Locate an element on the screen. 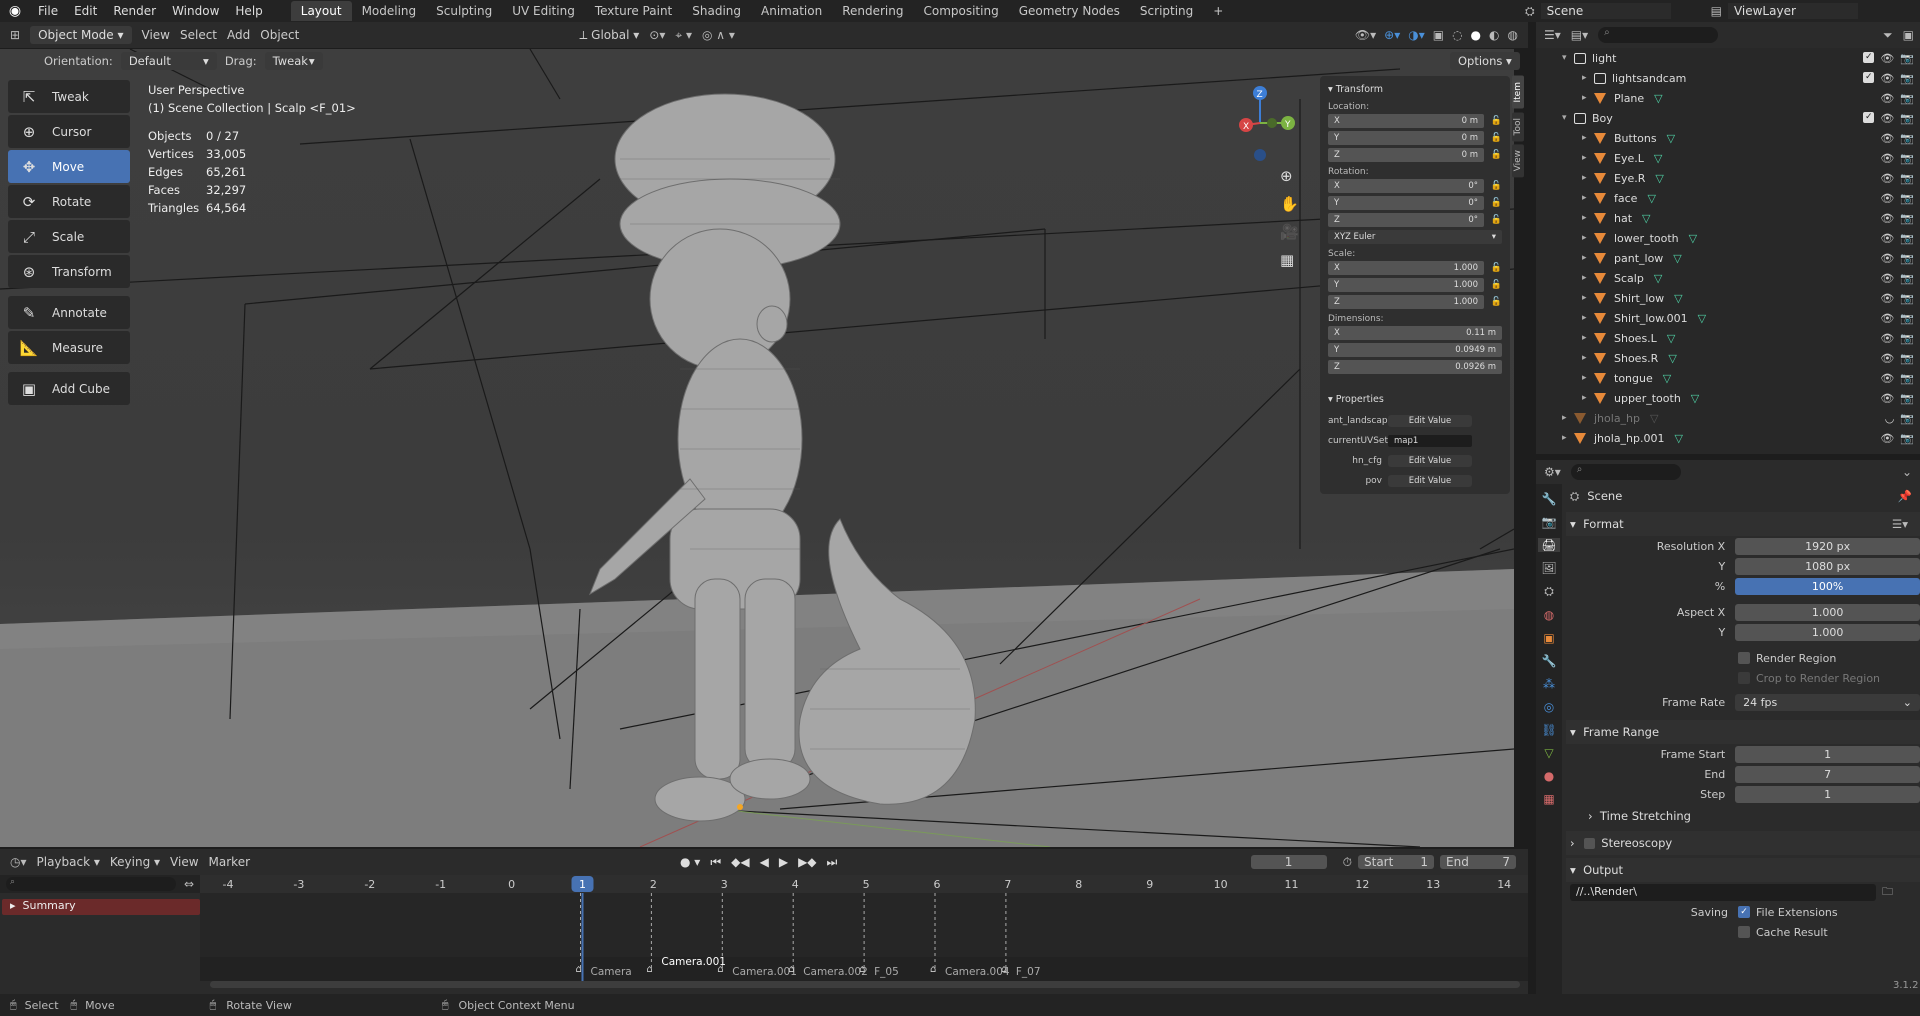  pan-hand-icon: ✋ is located at coordinates (1289, 204).